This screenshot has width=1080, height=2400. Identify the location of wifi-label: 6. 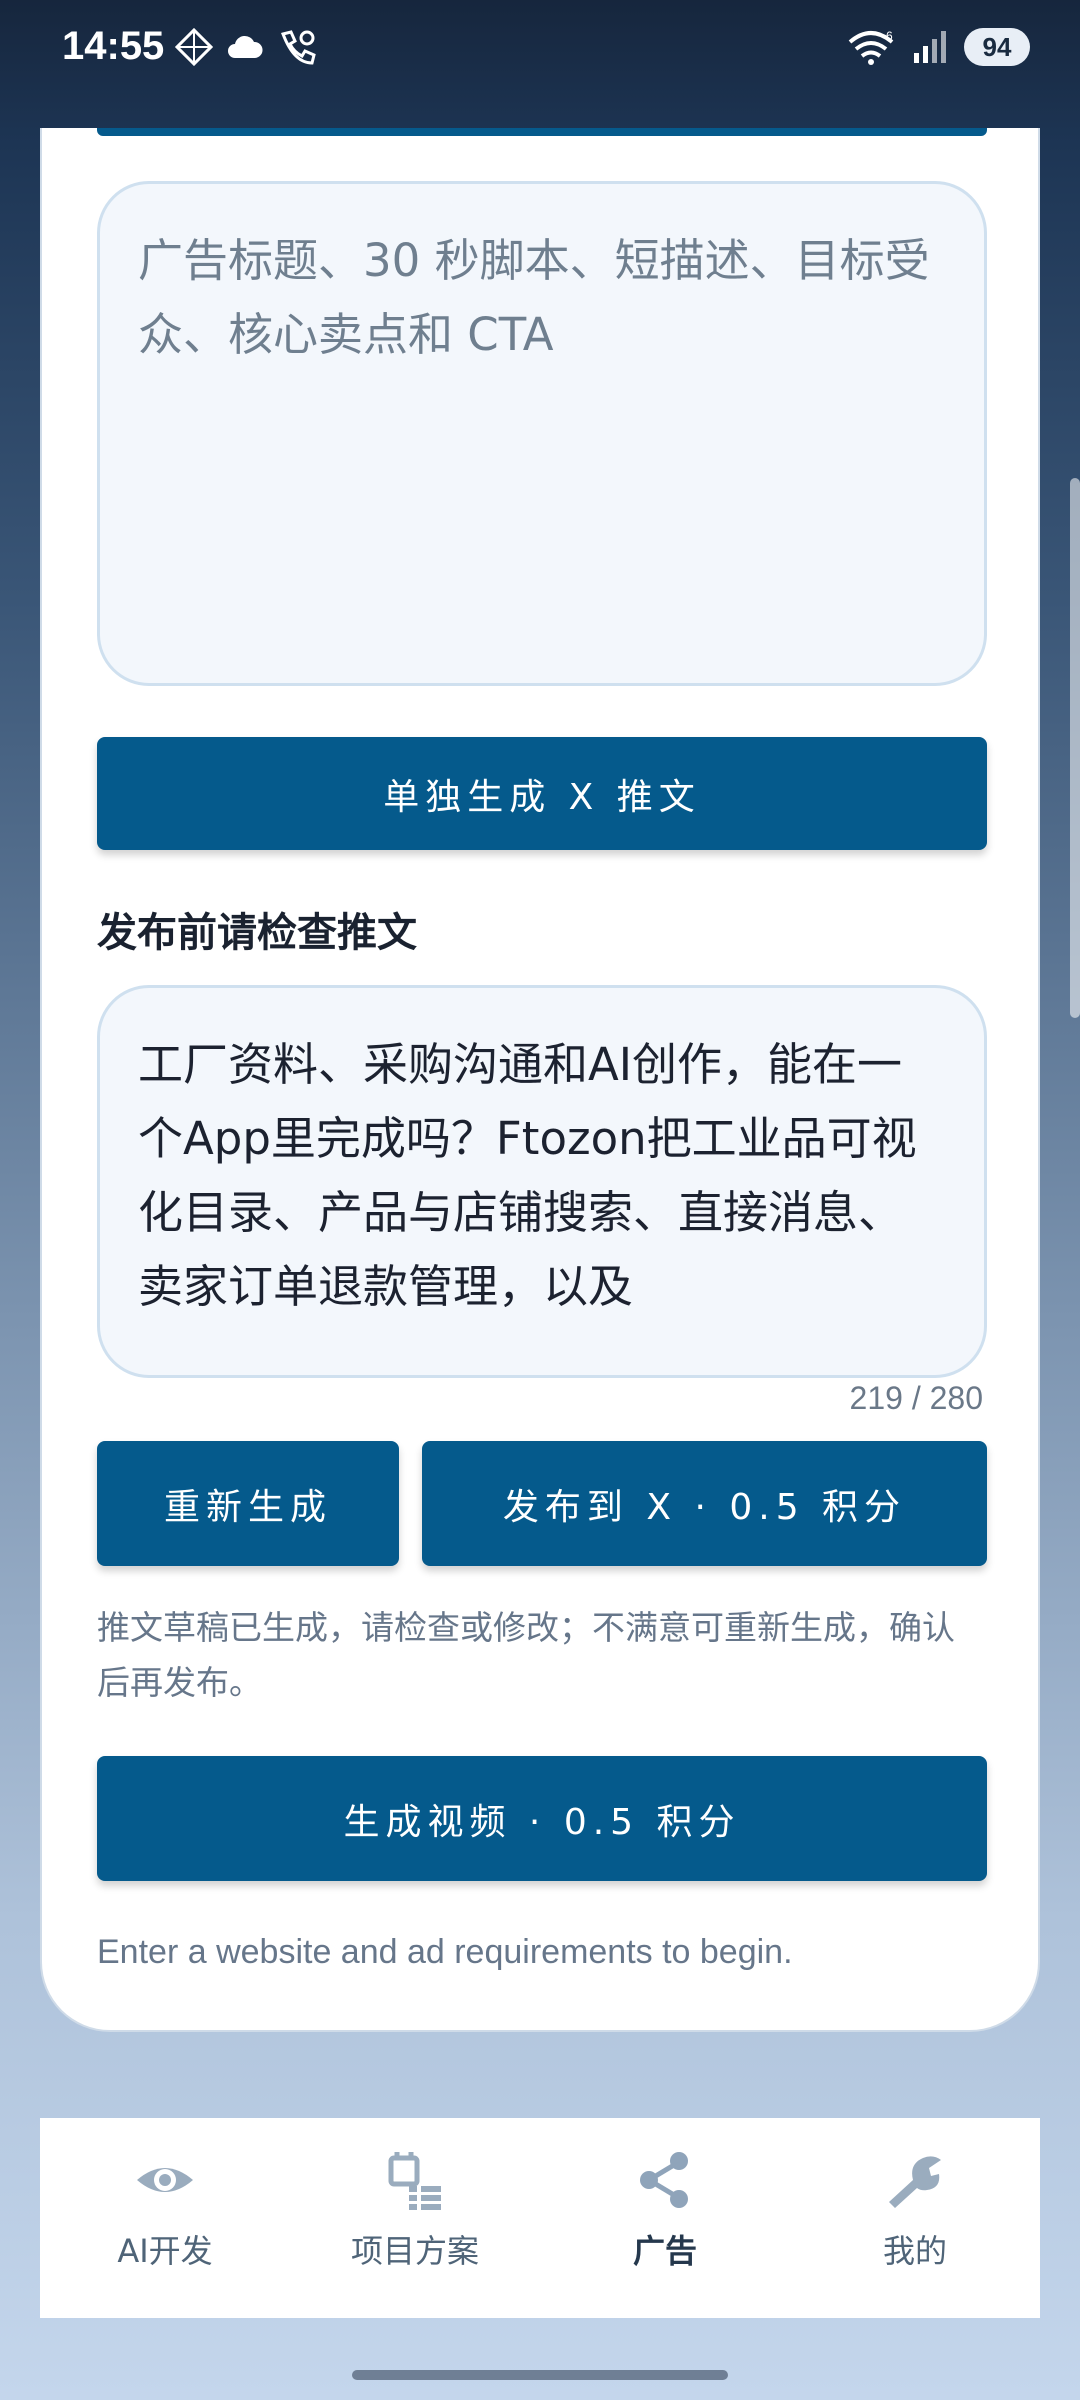
(889, 36).